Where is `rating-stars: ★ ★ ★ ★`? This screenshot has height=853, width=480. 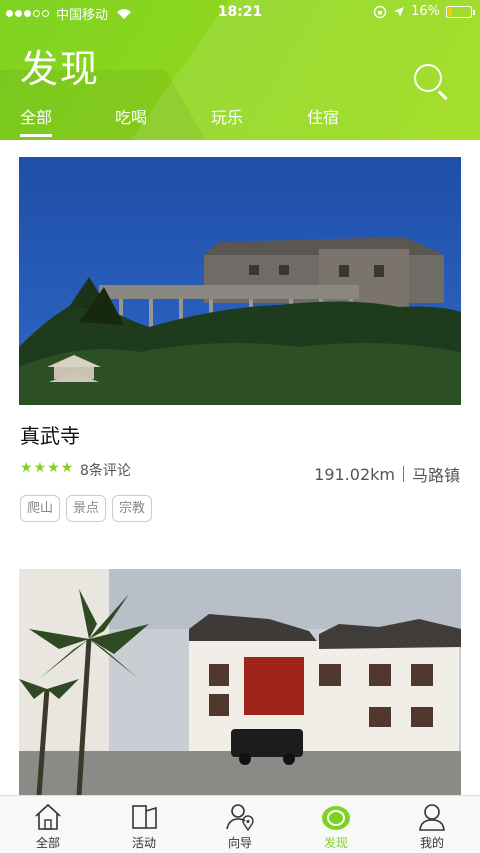
rating-stars: ★ ★ ★ ★ is located at coordinates (46, 468).